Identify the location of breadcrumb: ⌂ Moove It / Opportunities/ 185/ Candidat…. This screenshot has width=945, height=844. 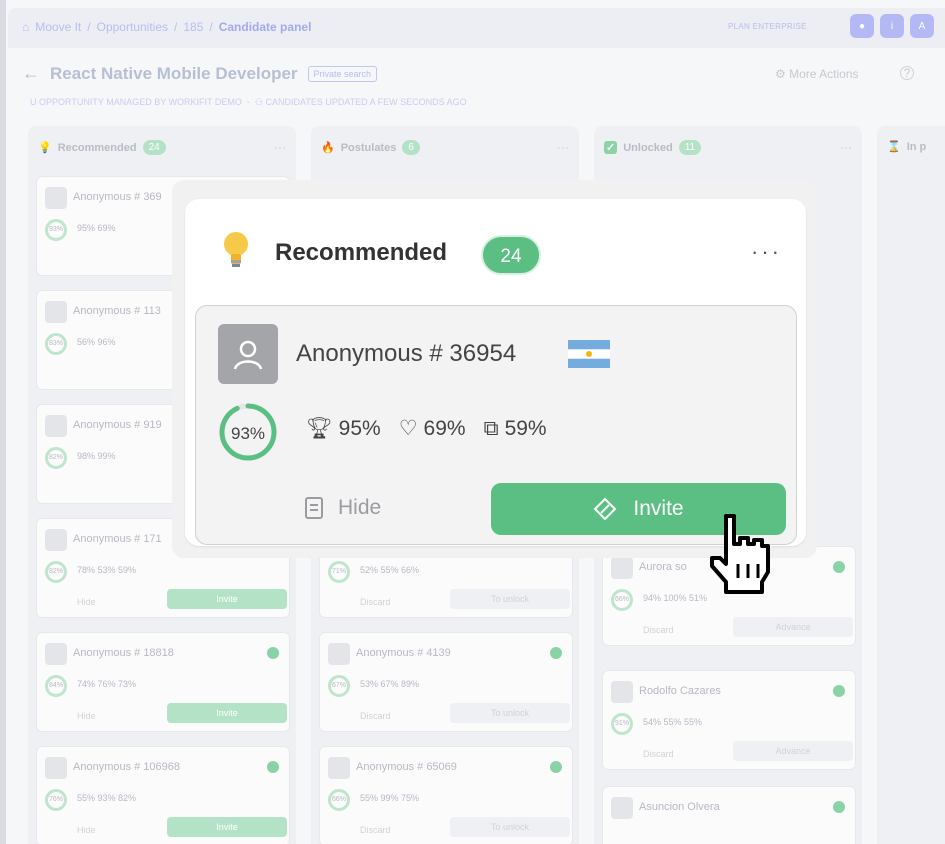
(167, 27).